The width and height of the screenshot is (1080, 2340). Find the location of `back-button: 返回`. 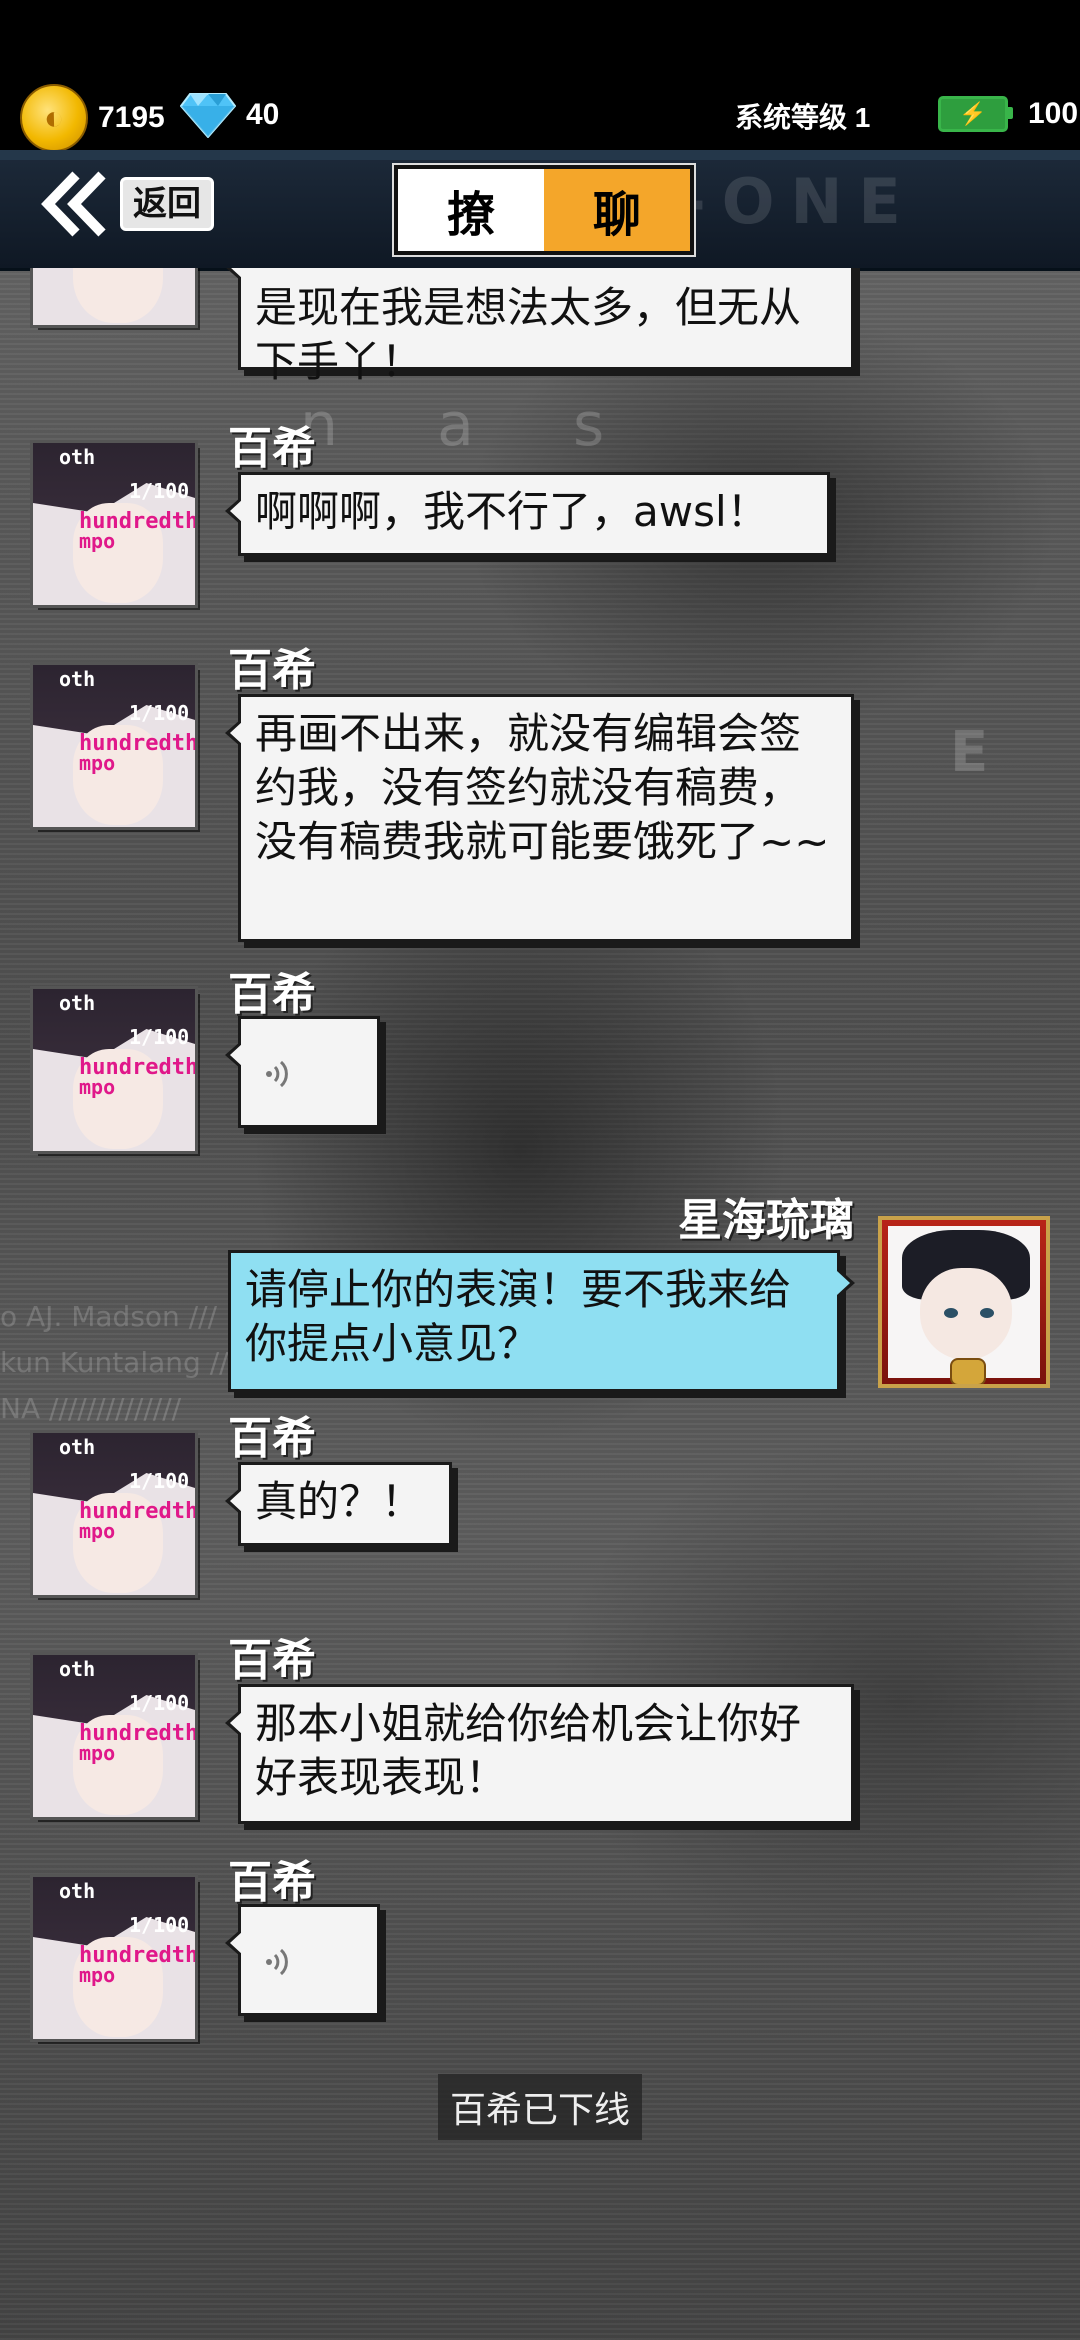

back-button: 返回 is located at coordinates (125, 204).